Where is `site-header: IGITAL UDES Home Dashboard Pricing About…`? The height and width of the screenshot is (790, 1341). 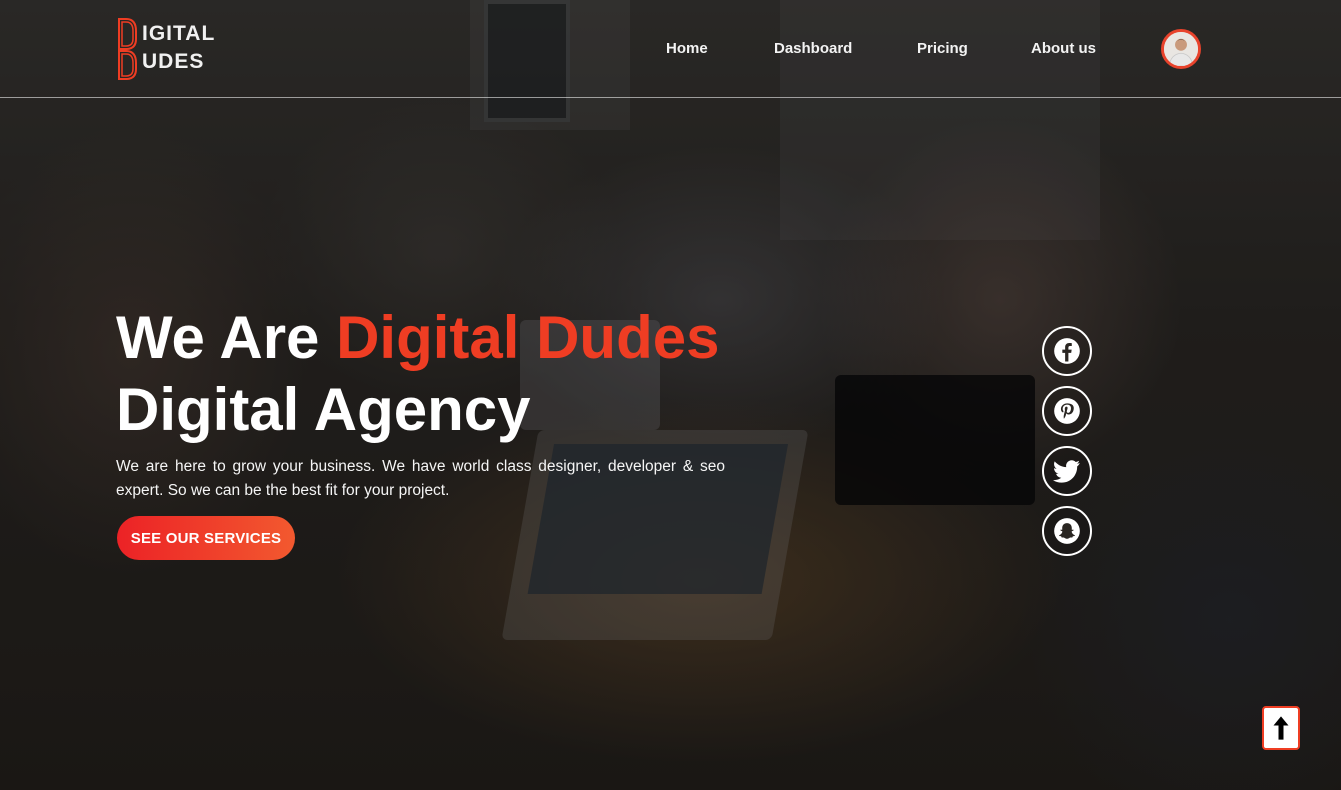 site-header: IGITAL UDES Home Dashboard Pricing About… is located at coordinates (670, 49).